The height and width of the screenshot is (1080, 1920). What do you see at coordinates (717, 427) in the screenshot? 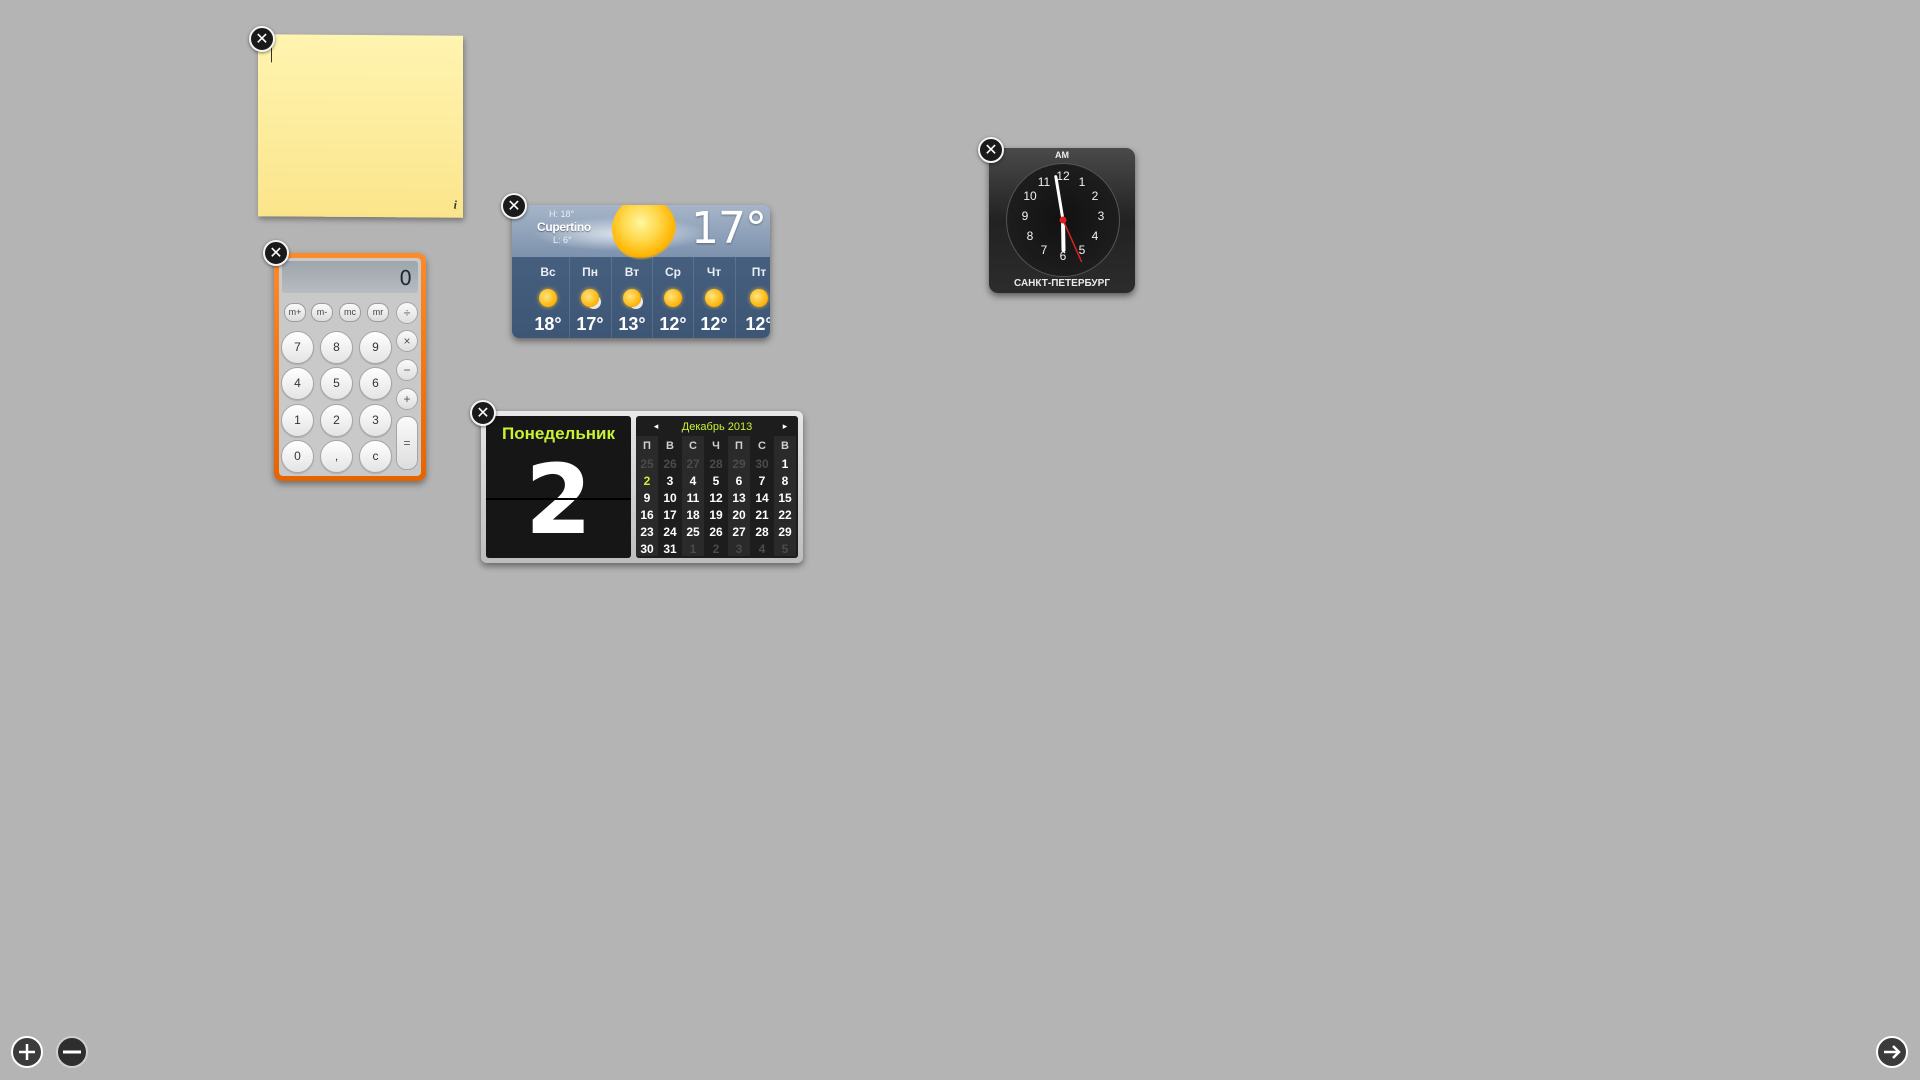
I see `month-title: Декабрь 2013` at bounding box center [717, 427].